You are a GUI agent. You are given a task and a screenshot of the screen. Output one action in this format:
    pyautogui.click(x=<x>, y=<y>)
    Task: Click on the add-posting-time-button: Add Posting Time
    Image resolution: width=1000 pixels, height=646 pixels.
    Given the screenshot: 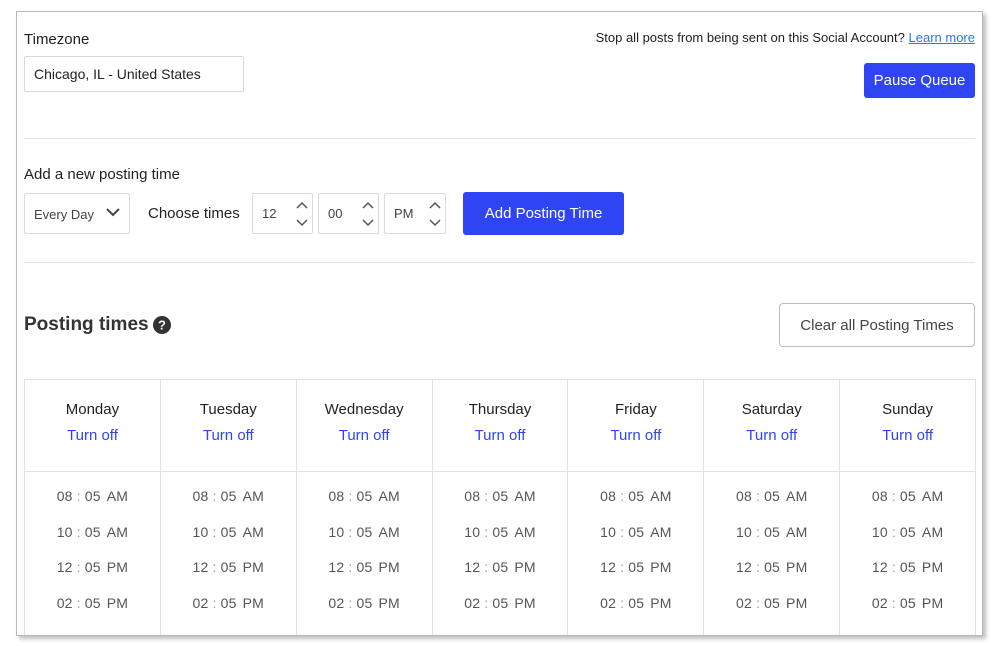 What is the action you would take?
    pyautogui.click(x=543, y=213)
    